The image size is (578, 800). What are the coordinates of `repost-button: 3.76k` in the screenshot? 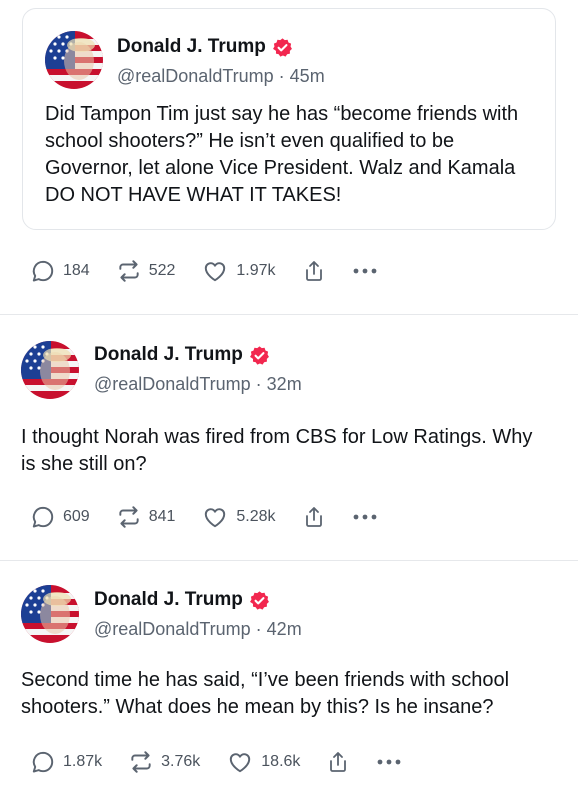 It's located at (164, 762).